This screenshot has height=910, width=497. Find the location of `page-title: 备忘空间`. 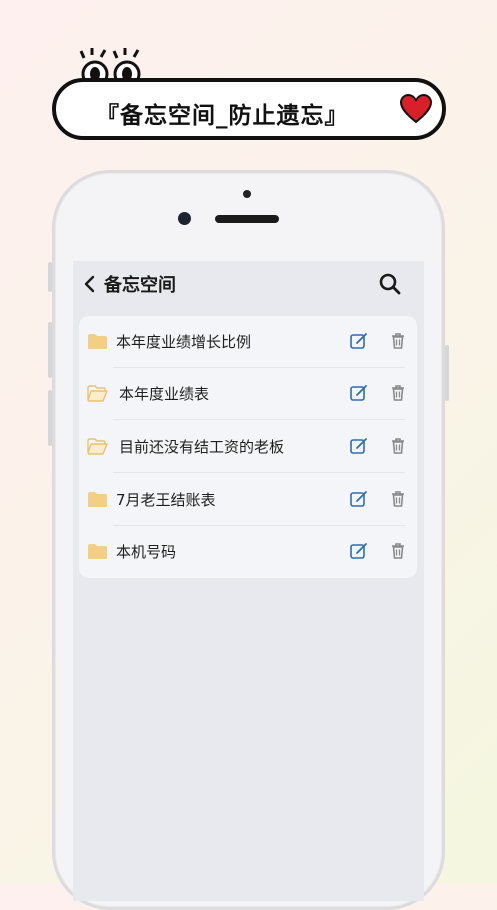

page-title: 备忘空间 is located at coordinates (140, 285).